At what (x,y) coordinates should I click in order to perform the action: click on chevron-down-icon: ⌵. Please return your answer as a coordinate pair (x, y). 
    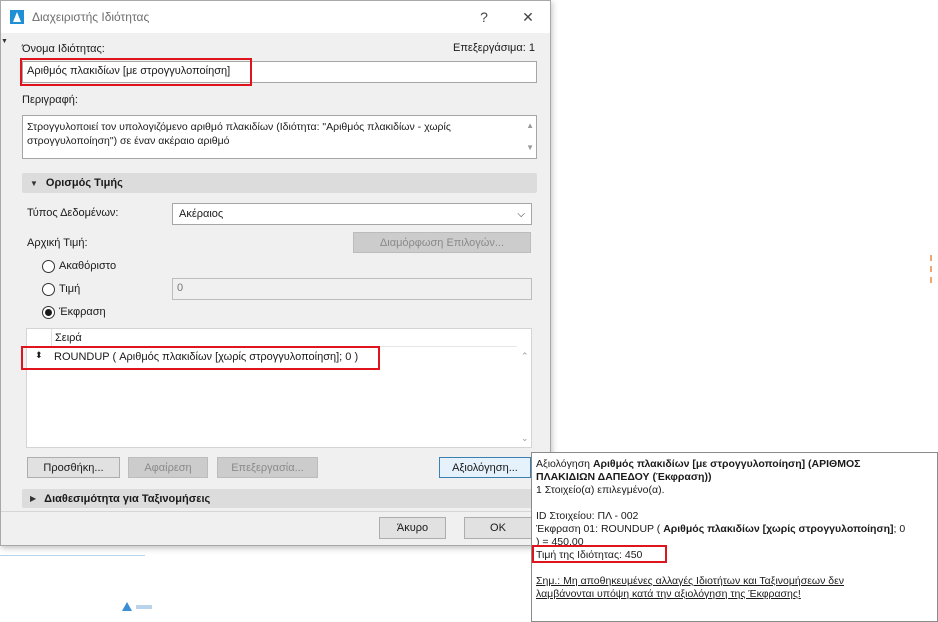
    Looking at the image, I should click on (521, 214).